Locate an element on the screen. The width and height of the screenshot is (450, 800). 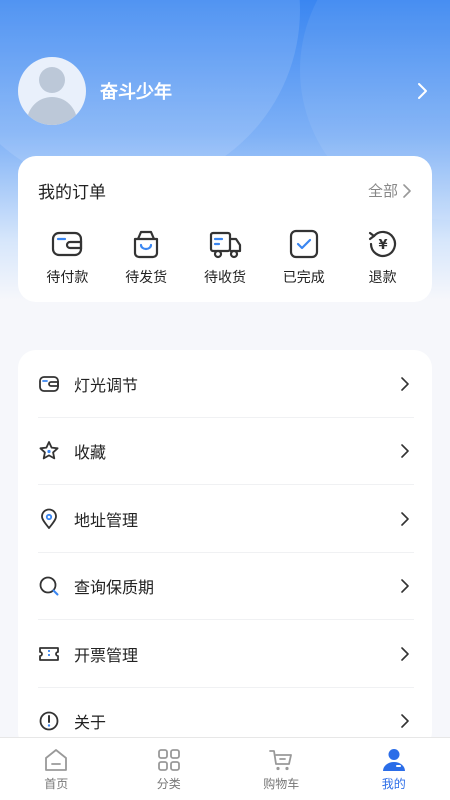
tab-label: 我的 is located at coordinates (393, 784).